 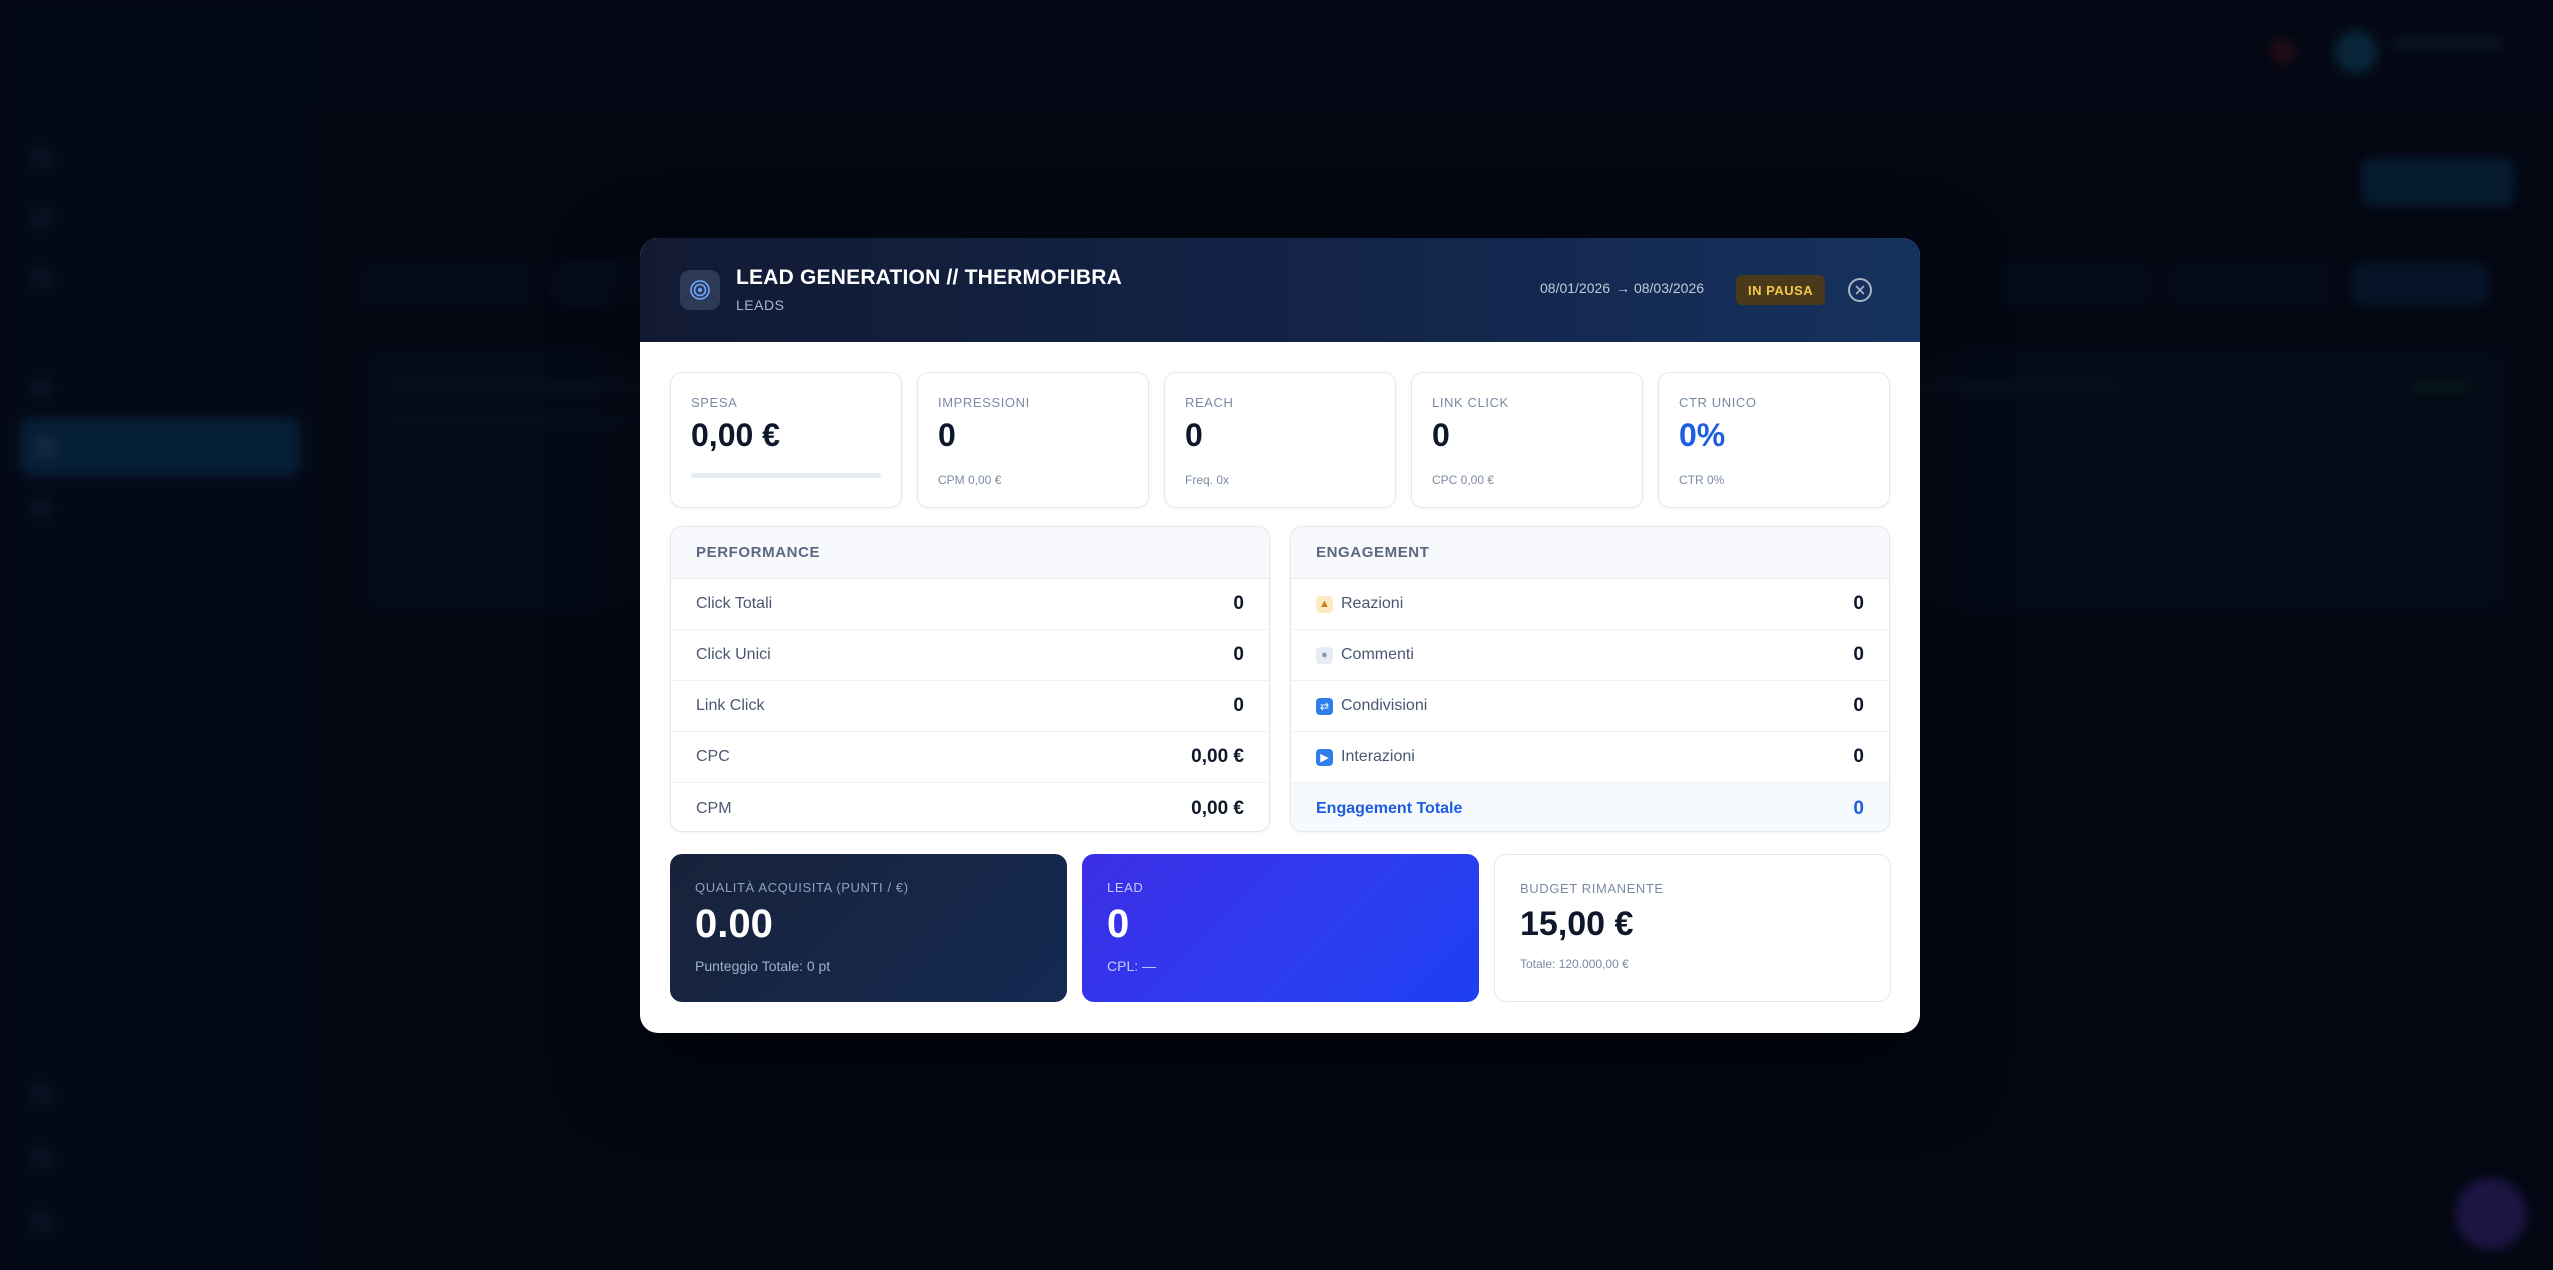 What do you see at coordinates (1718, 402) in the screenshot?
I see `metric-label: CTR UNICO` at bounding box center [1718, 402].